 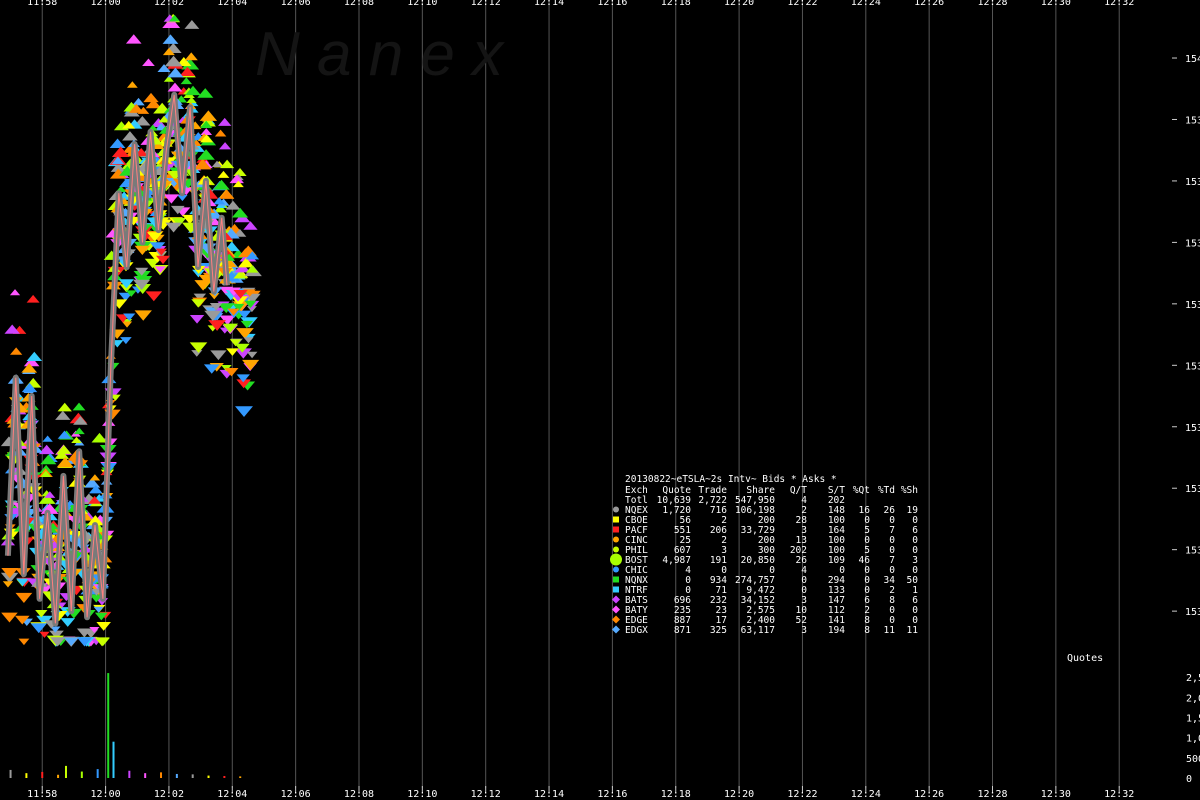 I want to click on x-tick-label-top: 12:14, so click(x=549, y=4).